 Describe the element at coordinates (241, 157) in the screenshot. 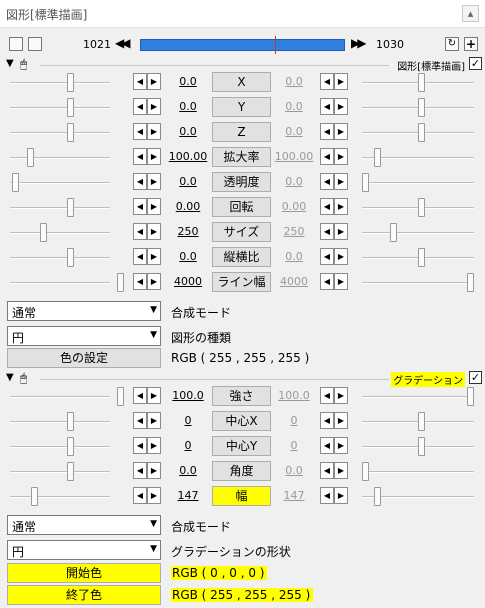

I see `param-button: 拡大率` at that location.